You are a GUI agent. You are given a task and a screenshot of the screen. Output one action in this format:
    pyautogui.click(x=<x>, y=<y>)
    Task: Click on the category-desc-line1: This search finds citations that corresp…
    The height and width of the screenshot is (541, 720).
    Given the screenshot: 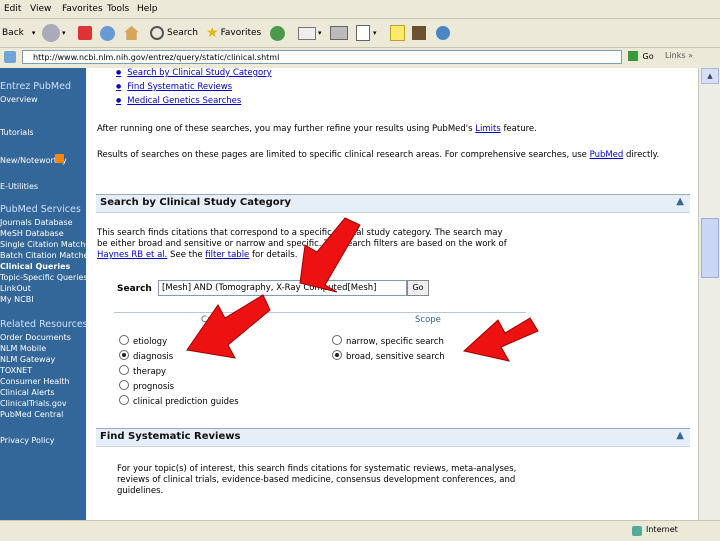 What is the action you would take?
    pyautogui.click(x=300, y=233)
    